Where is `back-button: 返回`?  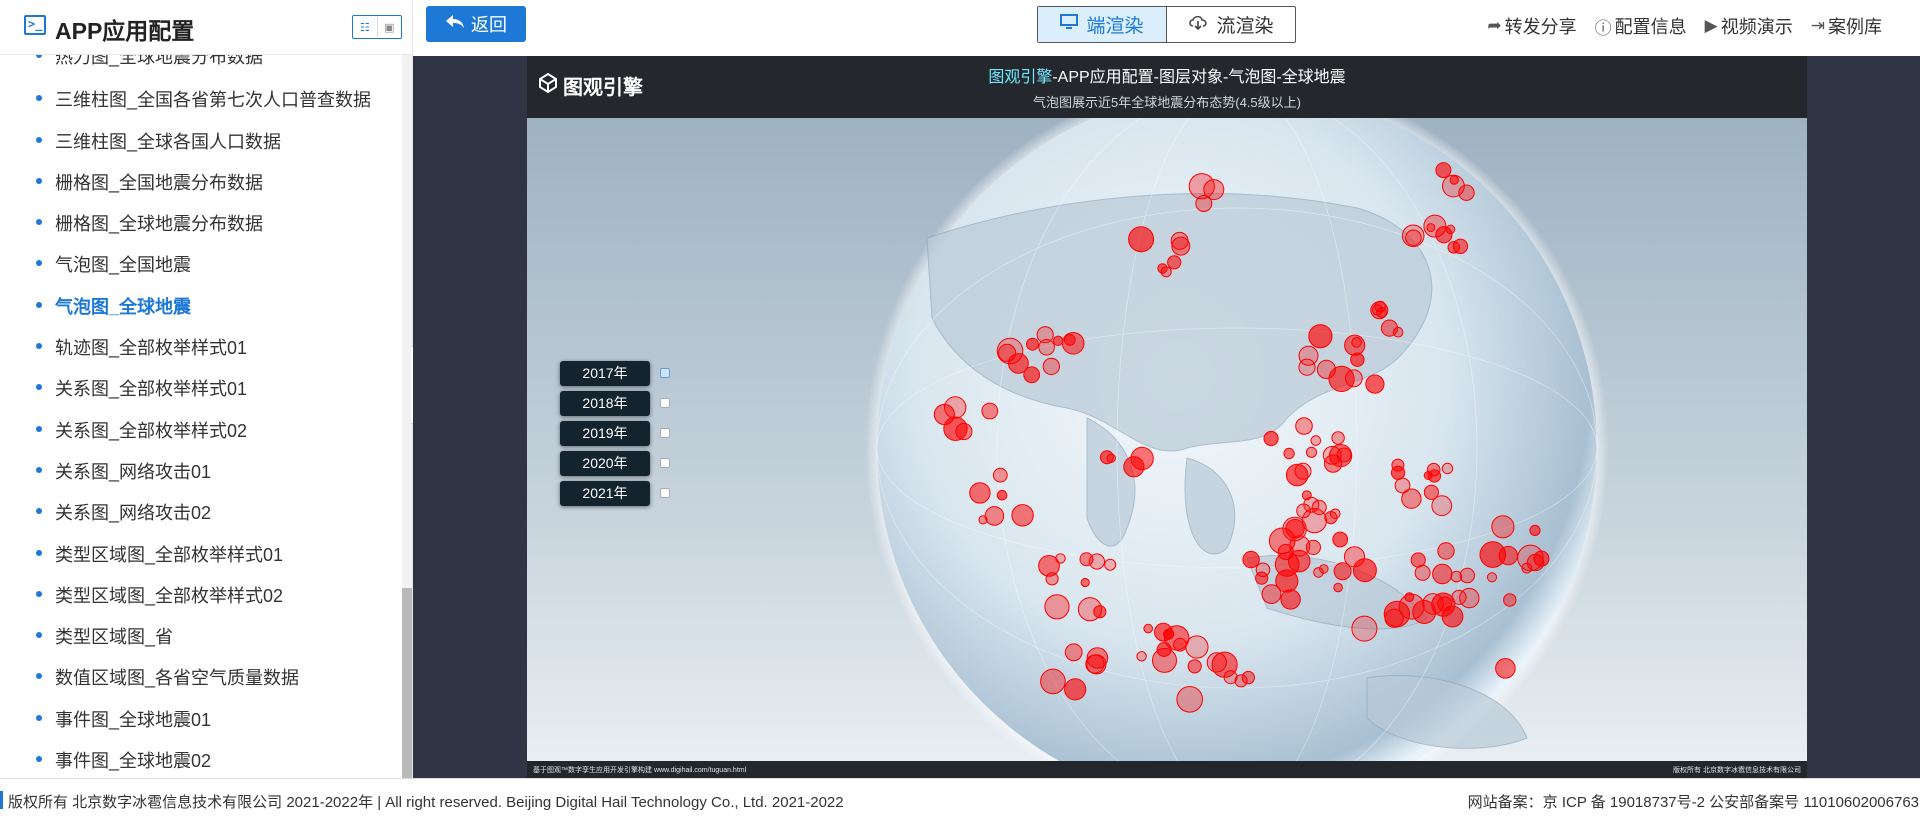 back-button: 返回 is located at coordinates (476, 24).